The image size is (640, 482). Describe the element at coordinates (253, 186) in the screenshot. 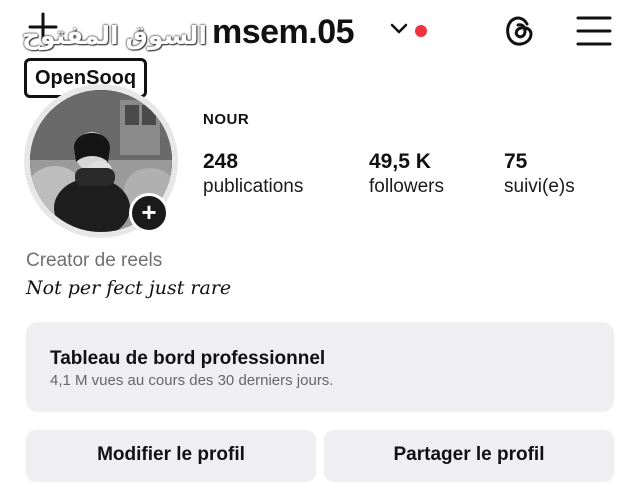

I see `stat-posts-label: publications` at that location.